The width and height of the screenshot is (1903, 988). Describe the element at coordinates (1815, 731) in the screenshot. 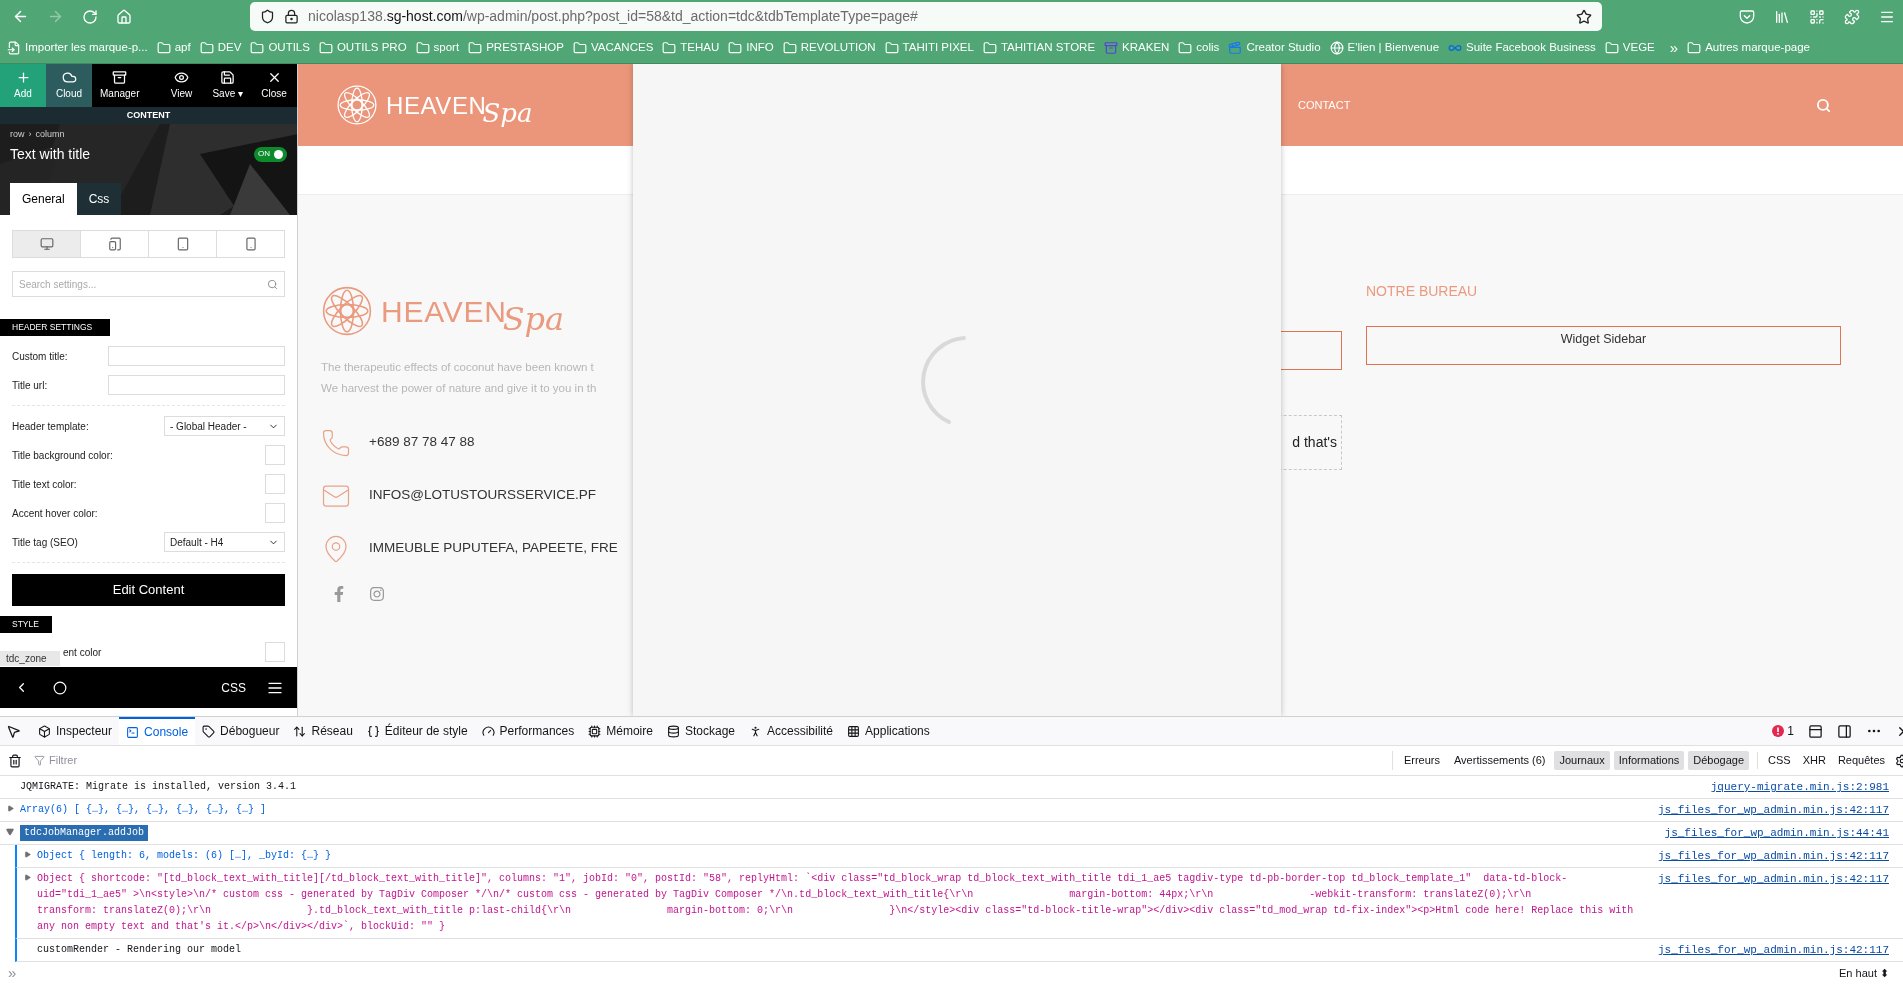

I see `layout-icon` at that location.